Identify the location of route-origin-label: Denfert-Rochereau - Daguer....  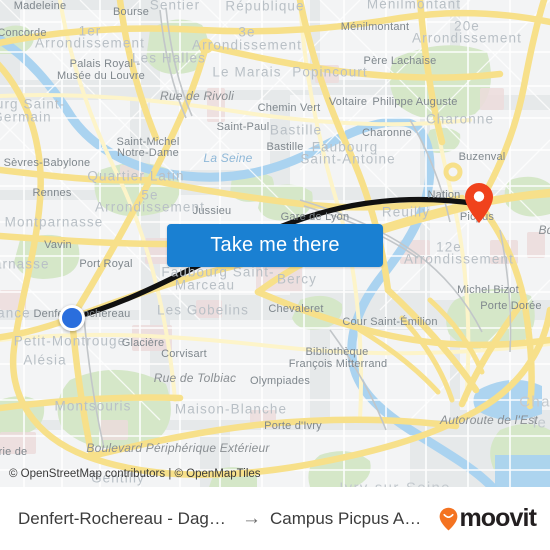
(125, 518).